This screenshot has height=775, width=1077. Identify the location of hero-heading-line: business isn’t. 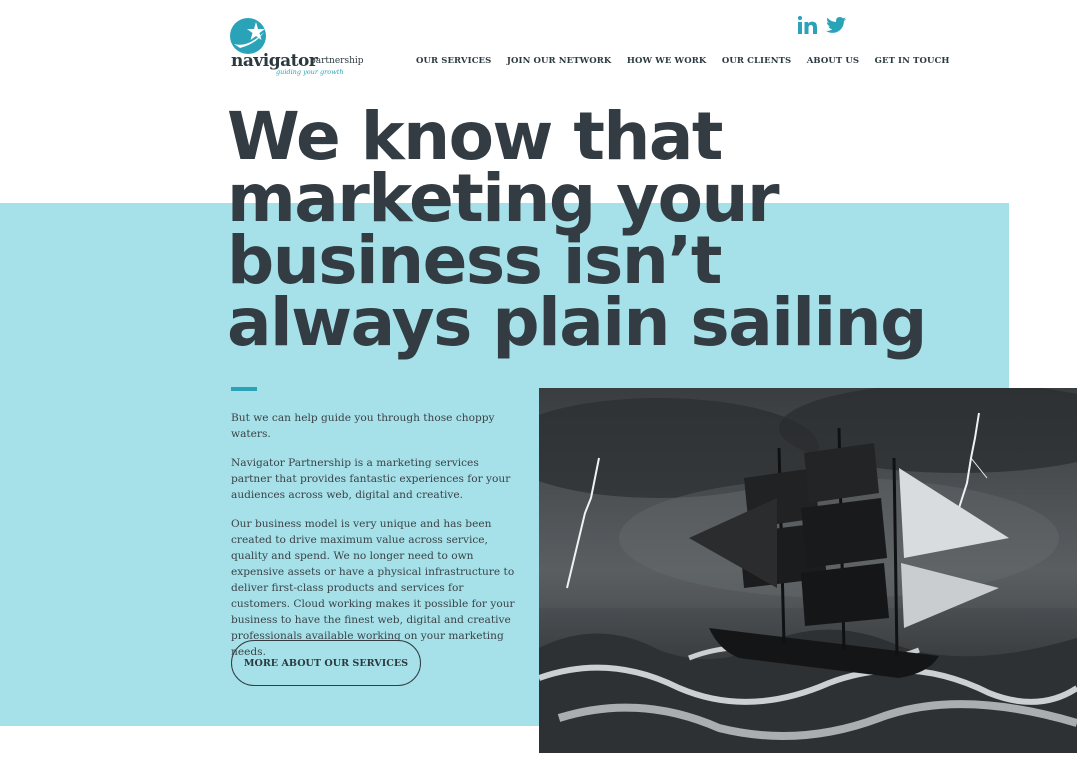
(474, 260).